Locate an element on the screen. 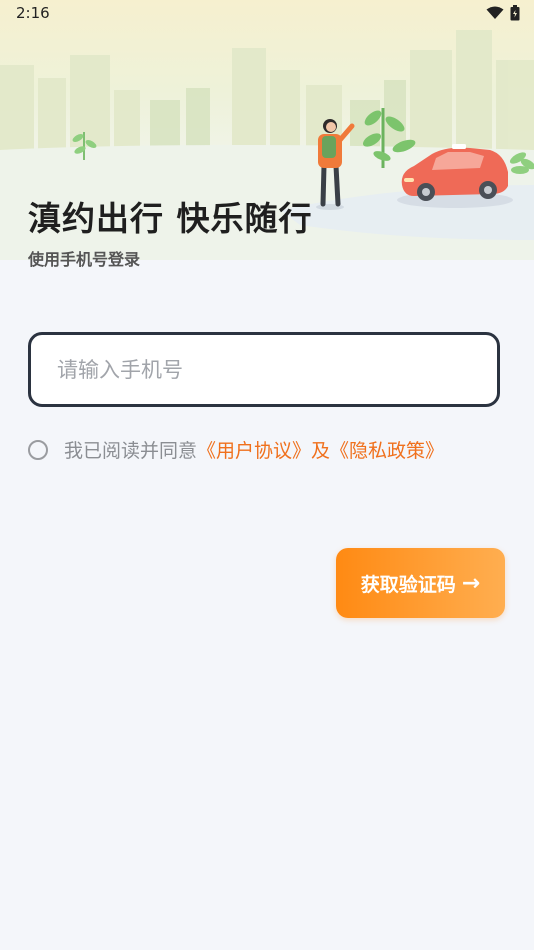 This screenshot has height=950, width=534. phone-number-input is located at coordinates (264, 369).